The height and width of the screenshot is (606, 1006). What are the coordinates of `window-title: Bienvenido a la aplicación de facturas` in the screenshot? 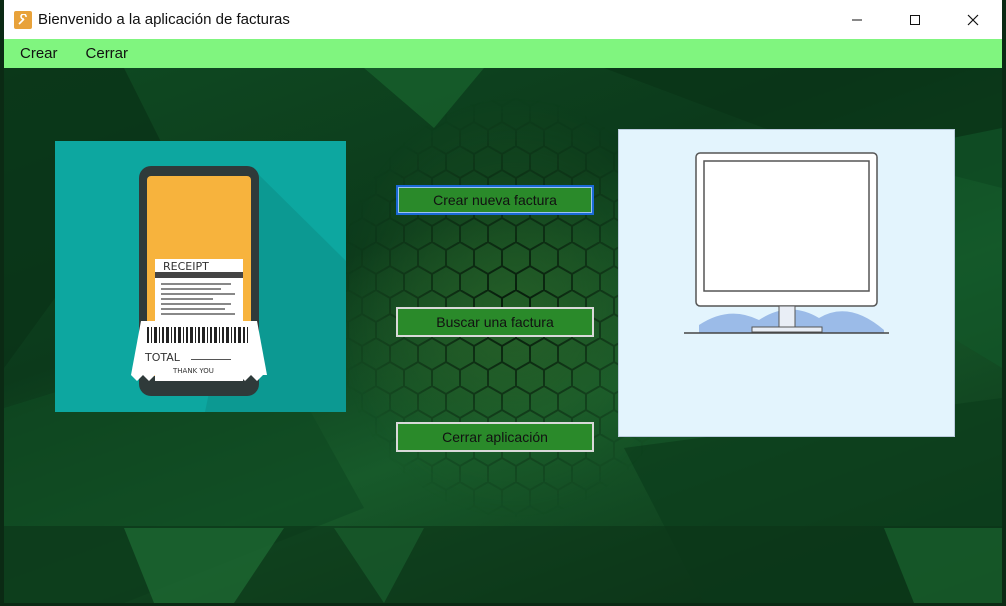 It's located at (164, 19).